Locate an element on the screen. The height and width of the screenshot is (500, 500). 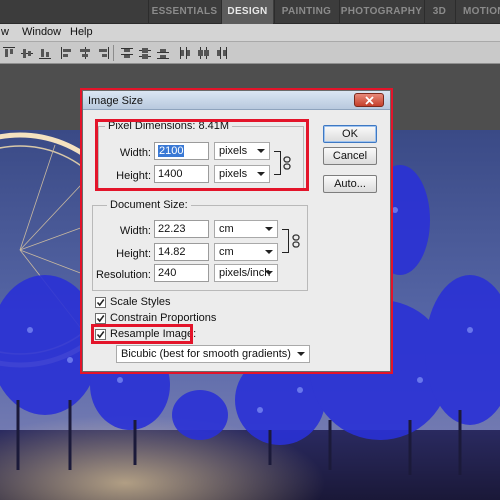
menu-window: Window is located at coordinates (41, 32).